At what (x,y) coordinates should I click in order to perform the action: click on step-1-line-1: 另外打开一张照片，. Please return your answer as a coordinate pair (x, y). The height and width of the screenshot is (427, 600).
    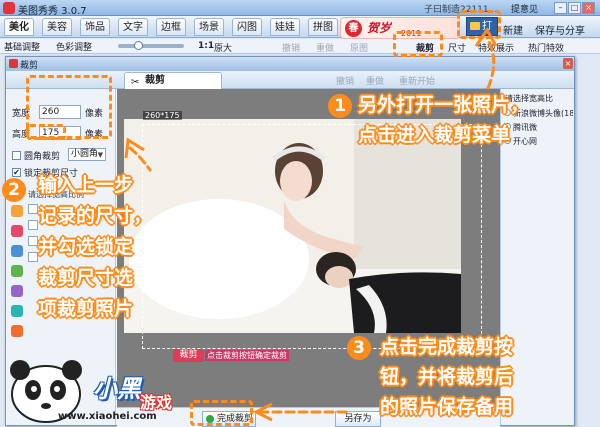
    Looking at the image, I should click on (444, 105).